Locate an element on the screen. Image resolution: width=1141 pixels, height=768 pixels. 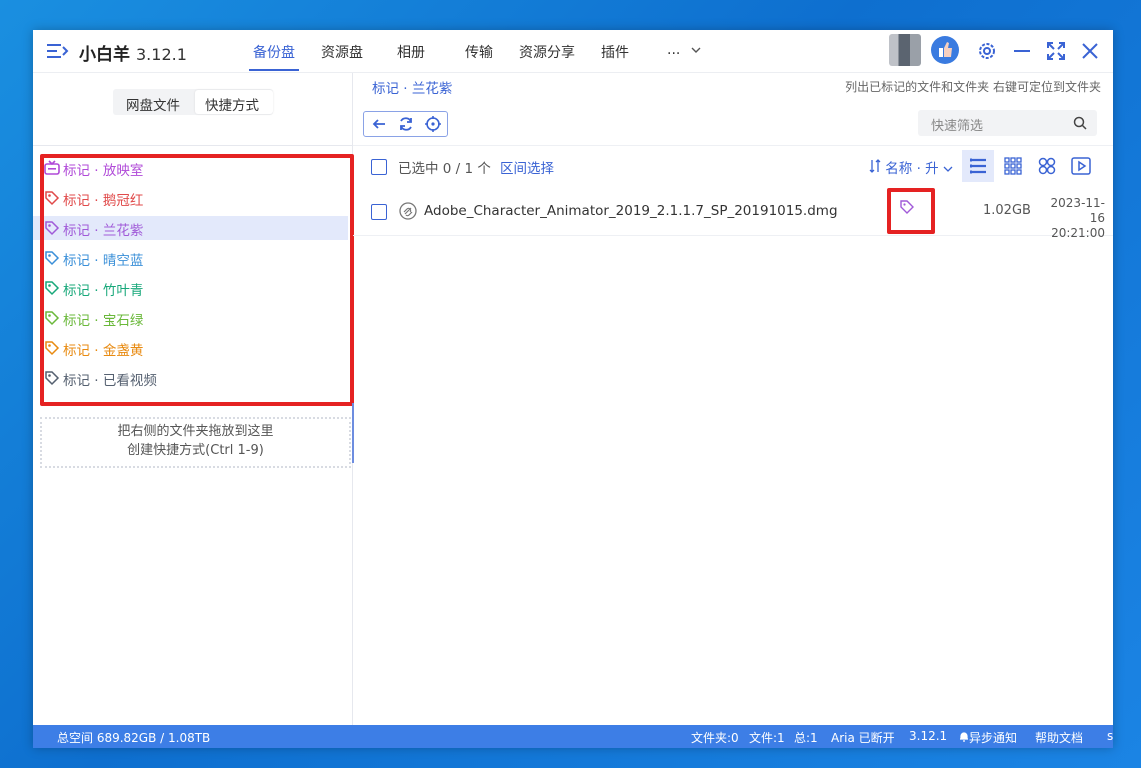
drop-zone-line2: 创建快捷方式(Ctrl 1-9) is located at coordinates (195, 450).